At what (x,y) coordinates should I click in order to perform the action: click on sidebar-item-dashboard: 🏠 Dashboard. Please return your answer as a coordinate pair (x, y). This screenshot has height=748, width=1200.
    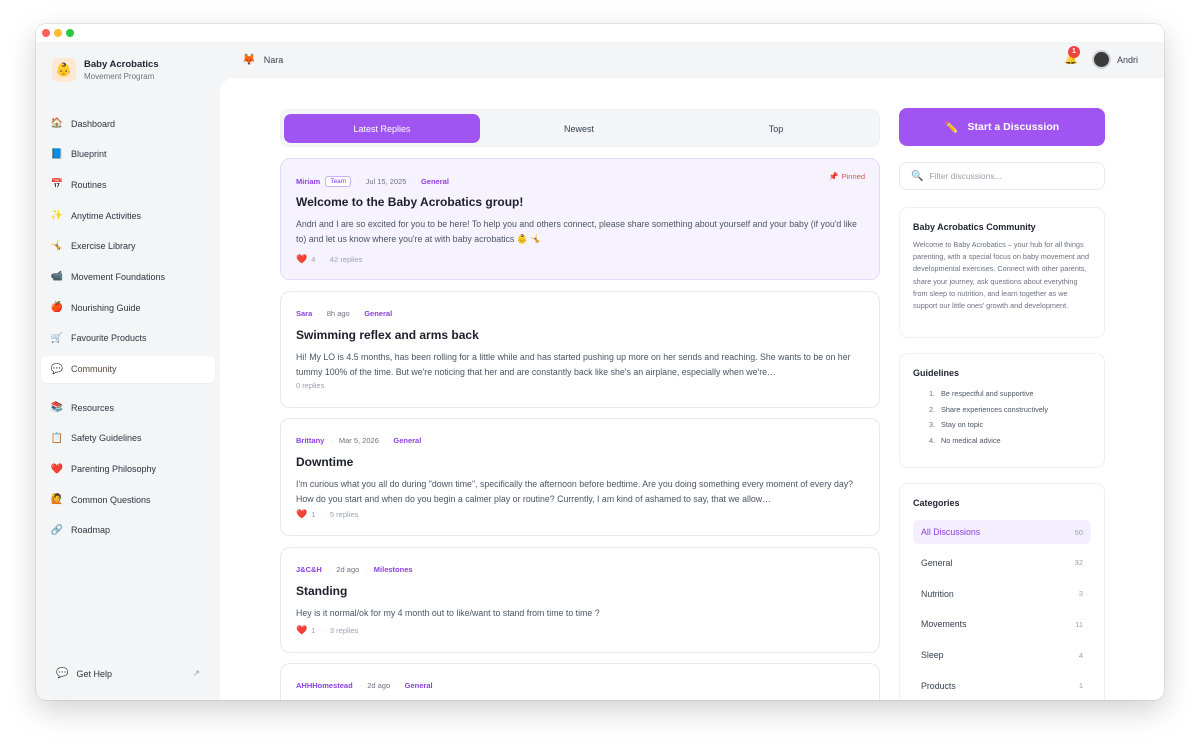
    Looking at the image, I should click on (128, 123).